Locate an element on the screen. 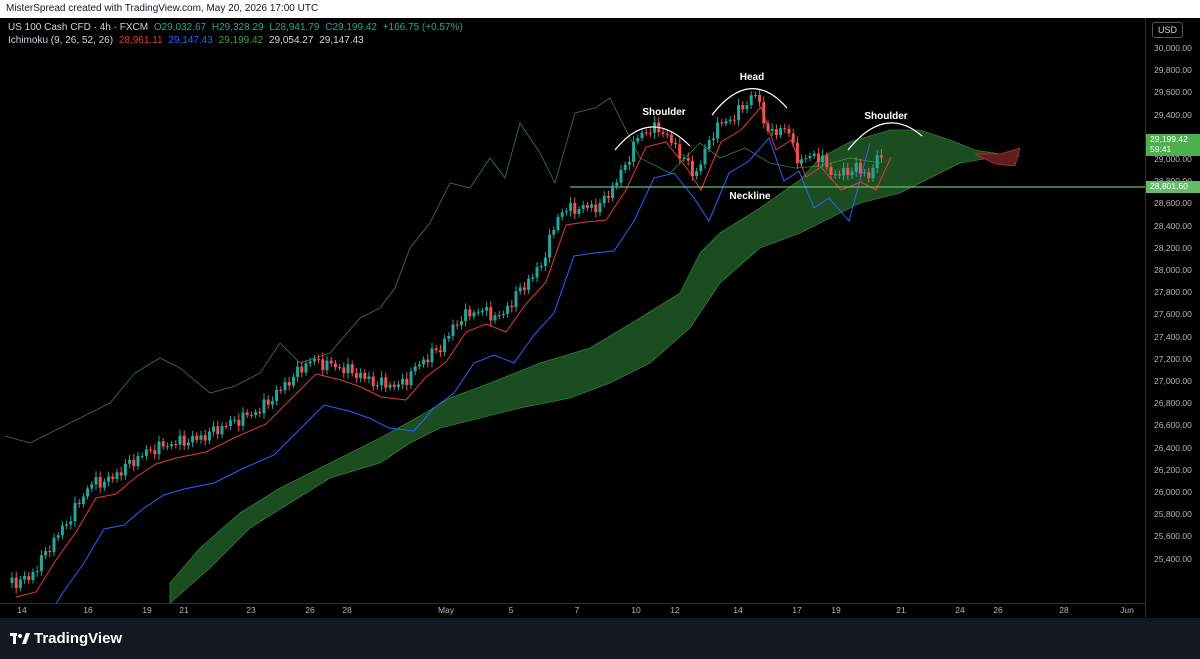 The height and width of the screenshot is (659, 1200). footer-bar: TradingView is located at coordinates (600, 638).